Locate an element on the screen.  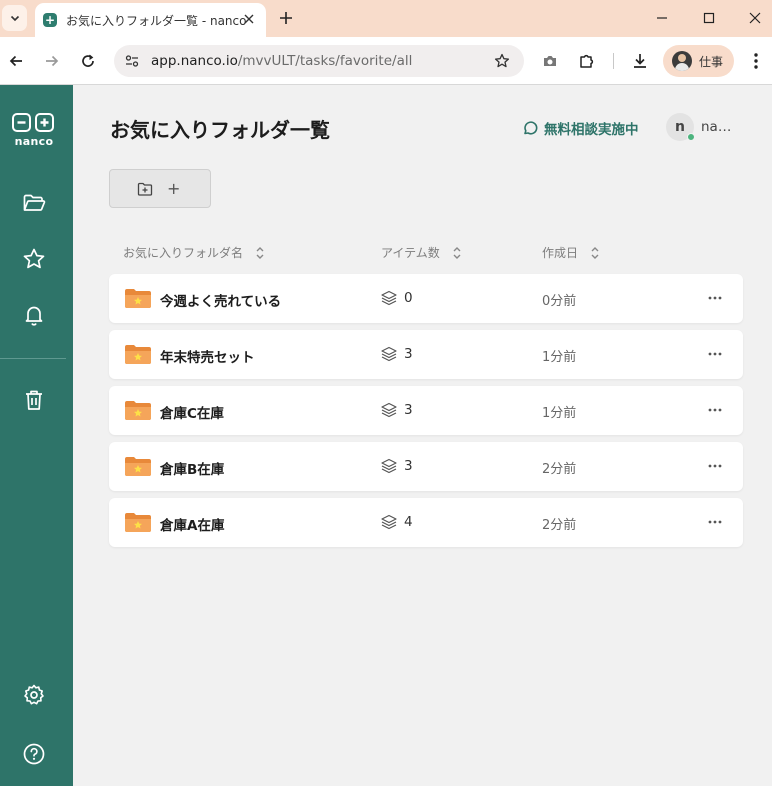
reload-icon is located at coordinates (88, 60).